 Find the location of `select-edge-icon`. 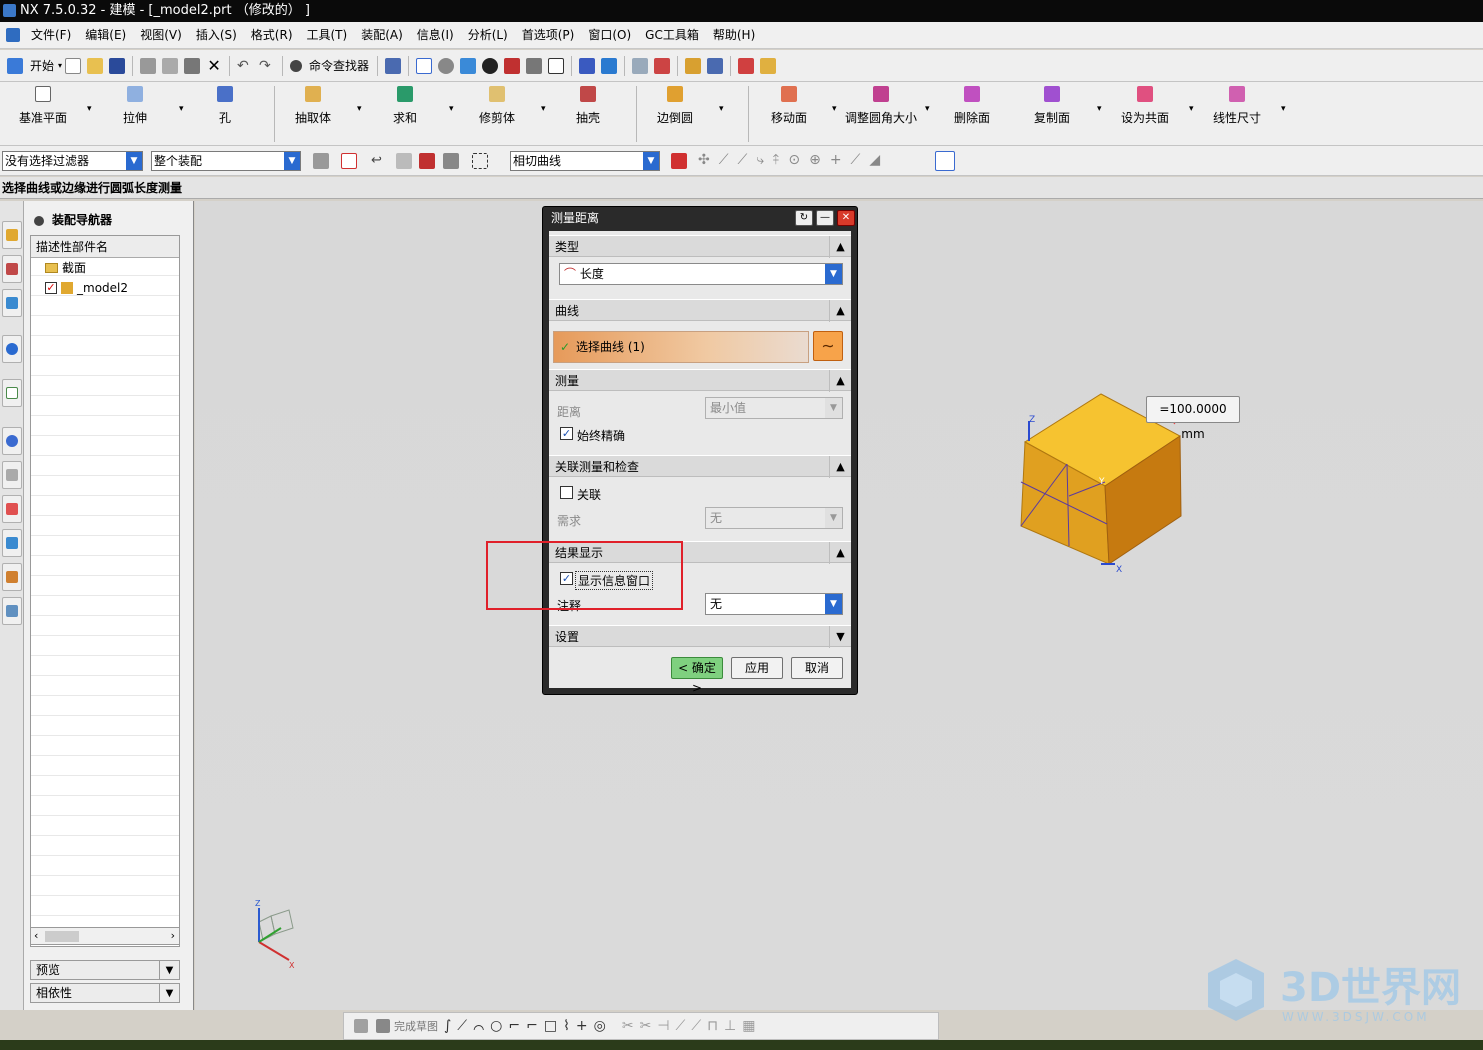

select-edge-icon is located at coordinates (427, 161).